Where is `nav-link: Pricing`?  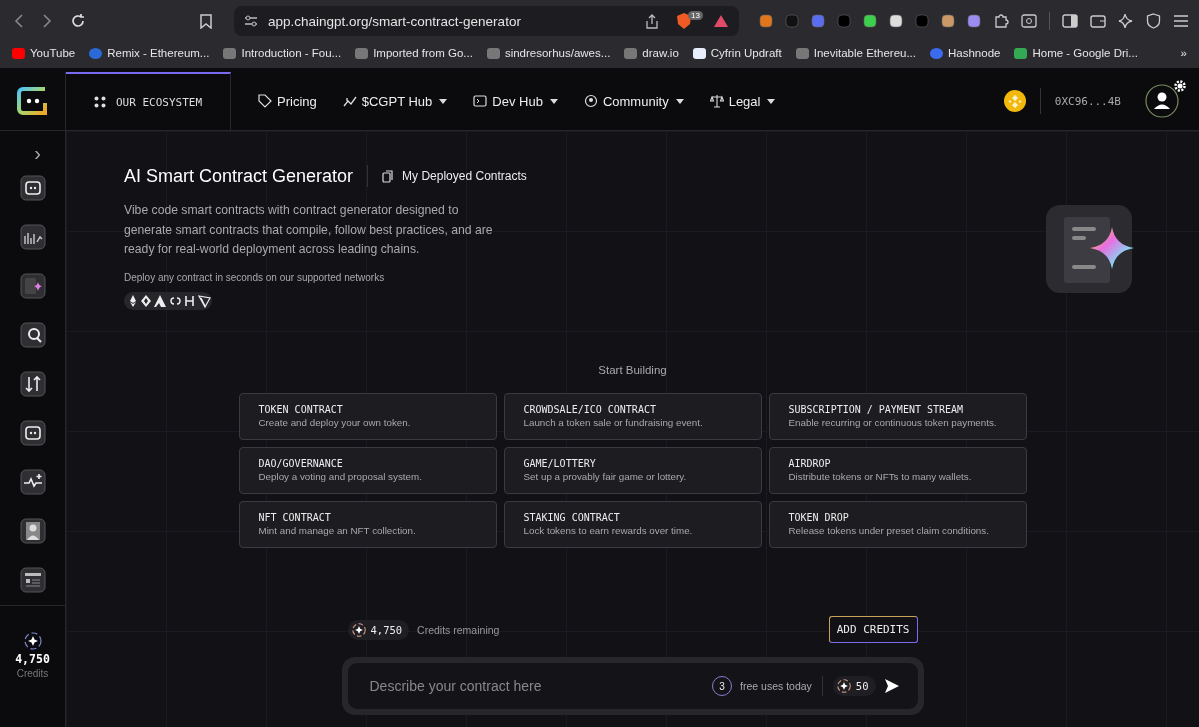 nav-link: Pricing is located at coordinates (287, 101).